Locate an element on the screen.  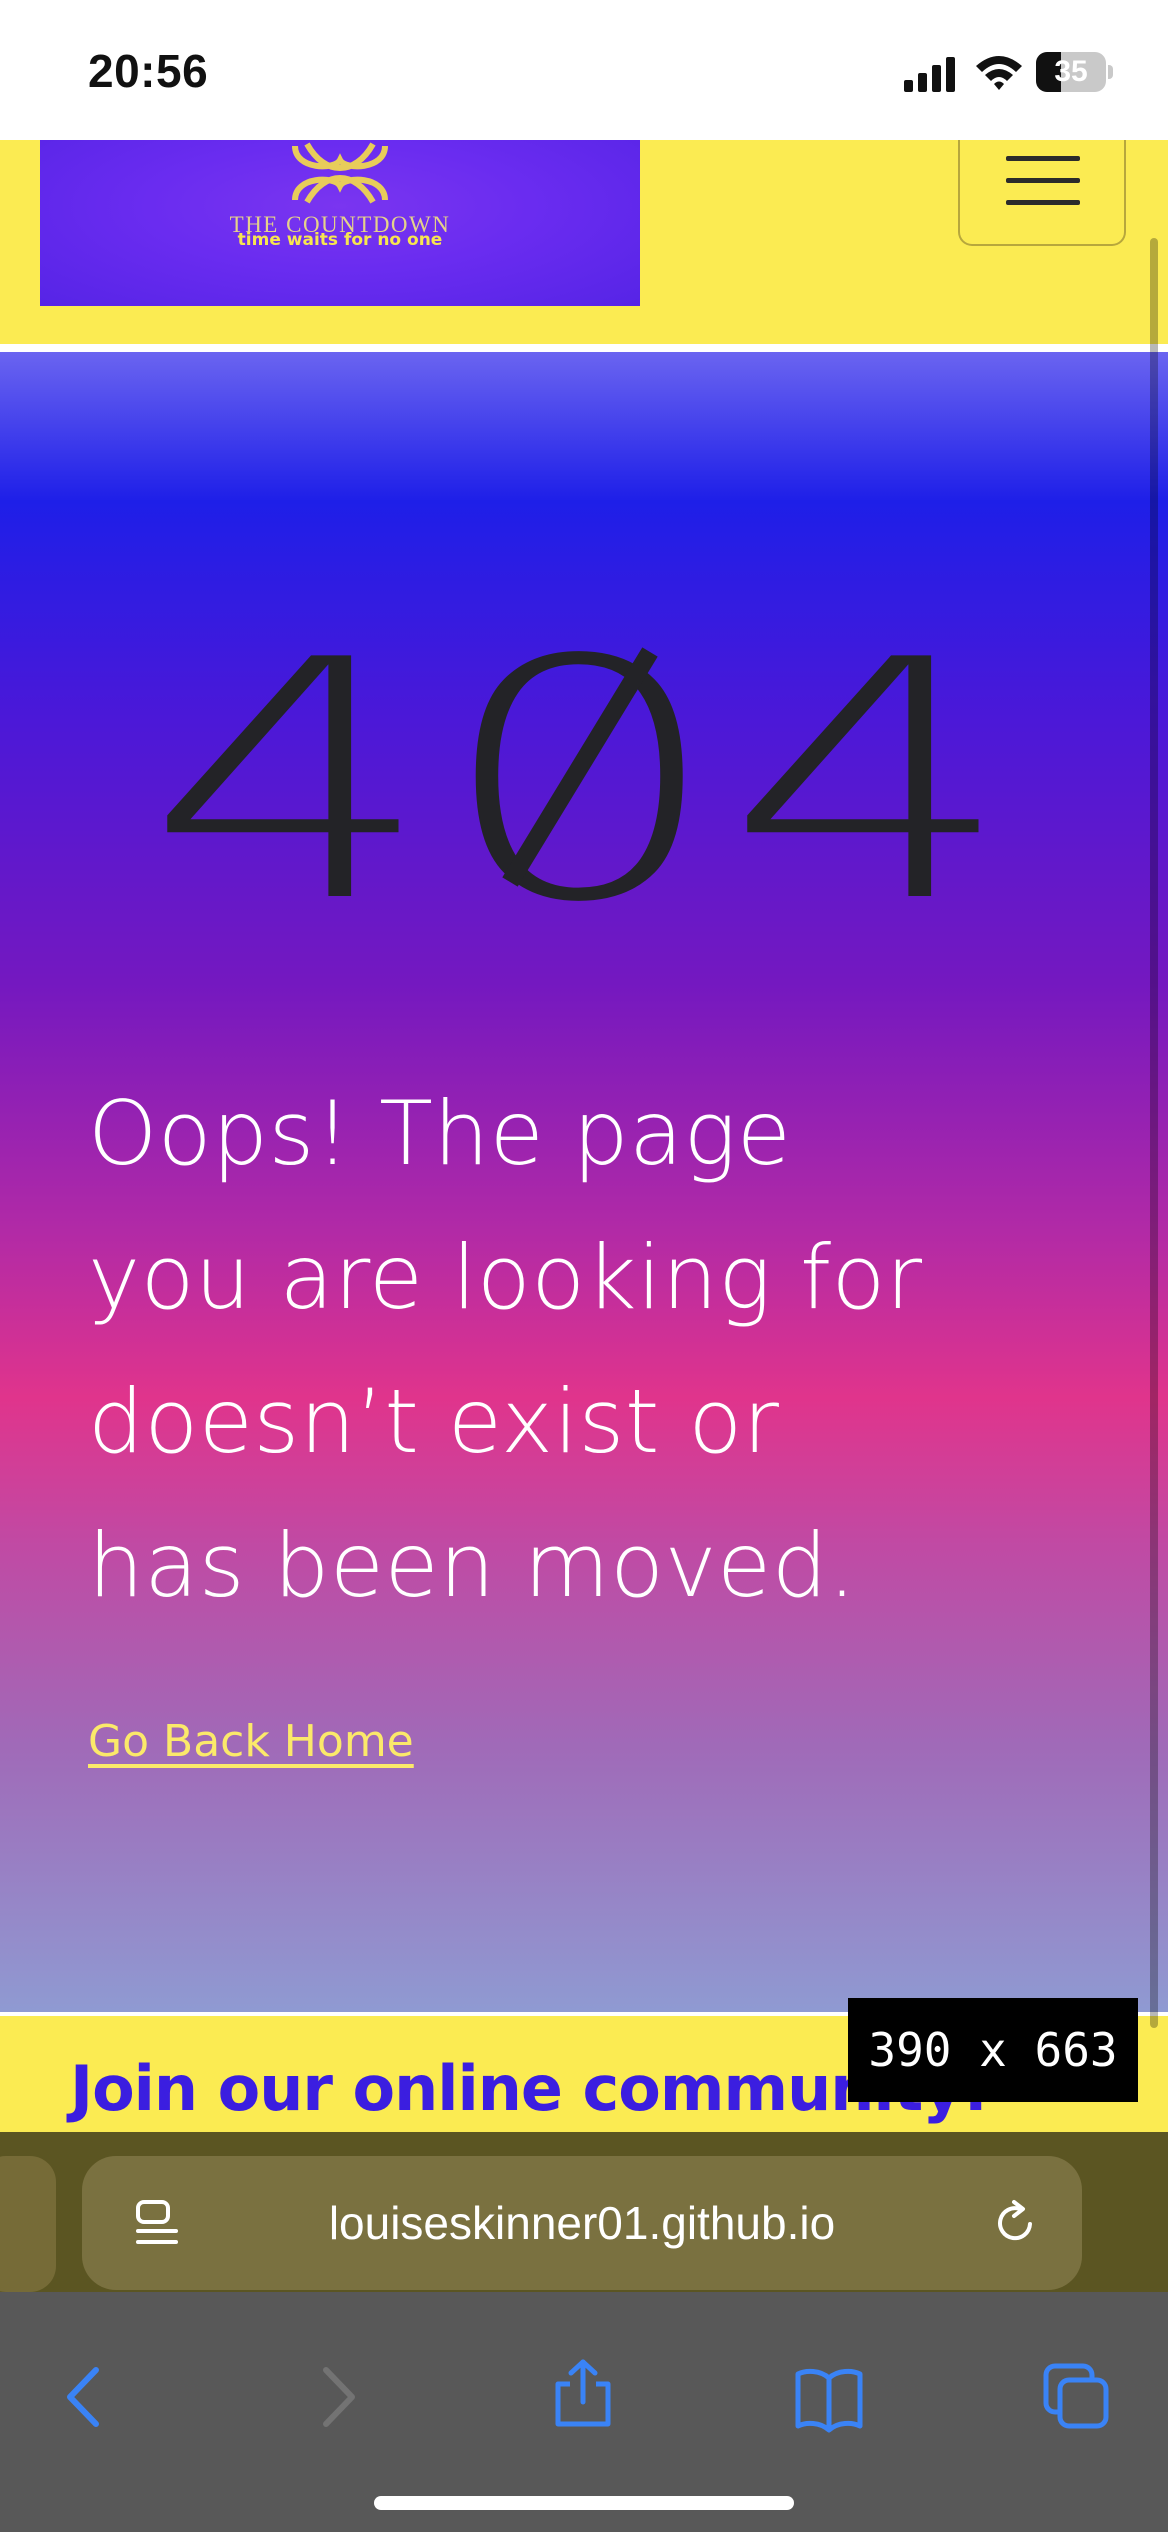
share-icon is located at coordinates (583, 2393).